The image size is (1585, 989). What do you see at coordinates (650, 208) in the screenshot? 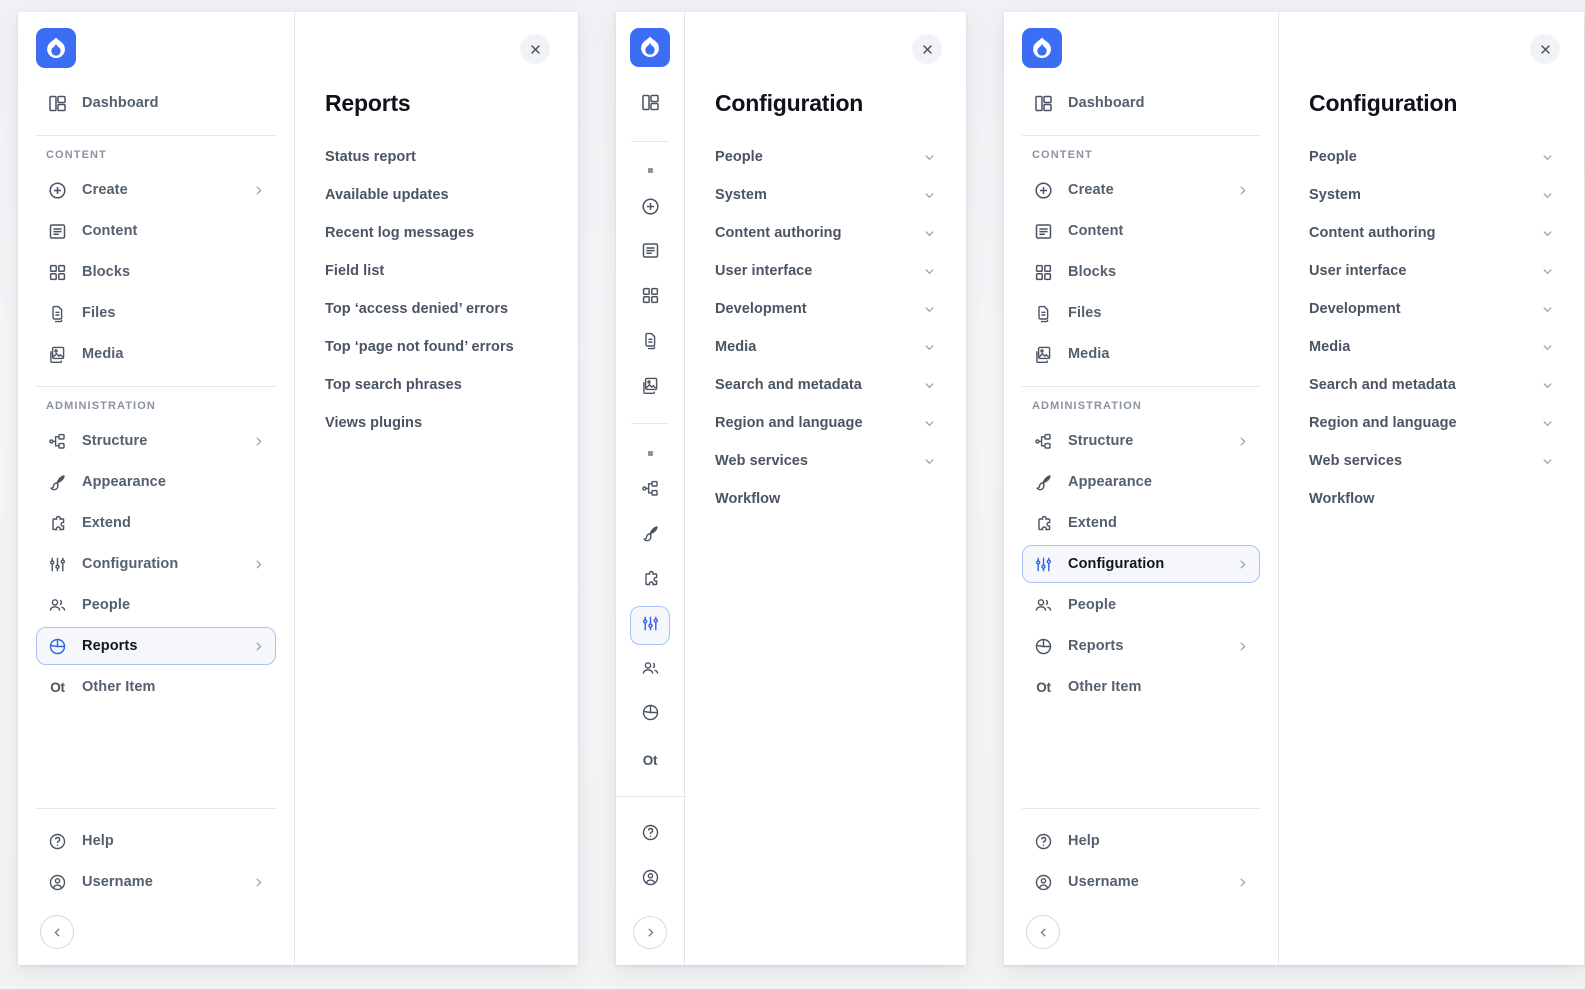
I see `rail-item-create` at bounding box center [650, 208].